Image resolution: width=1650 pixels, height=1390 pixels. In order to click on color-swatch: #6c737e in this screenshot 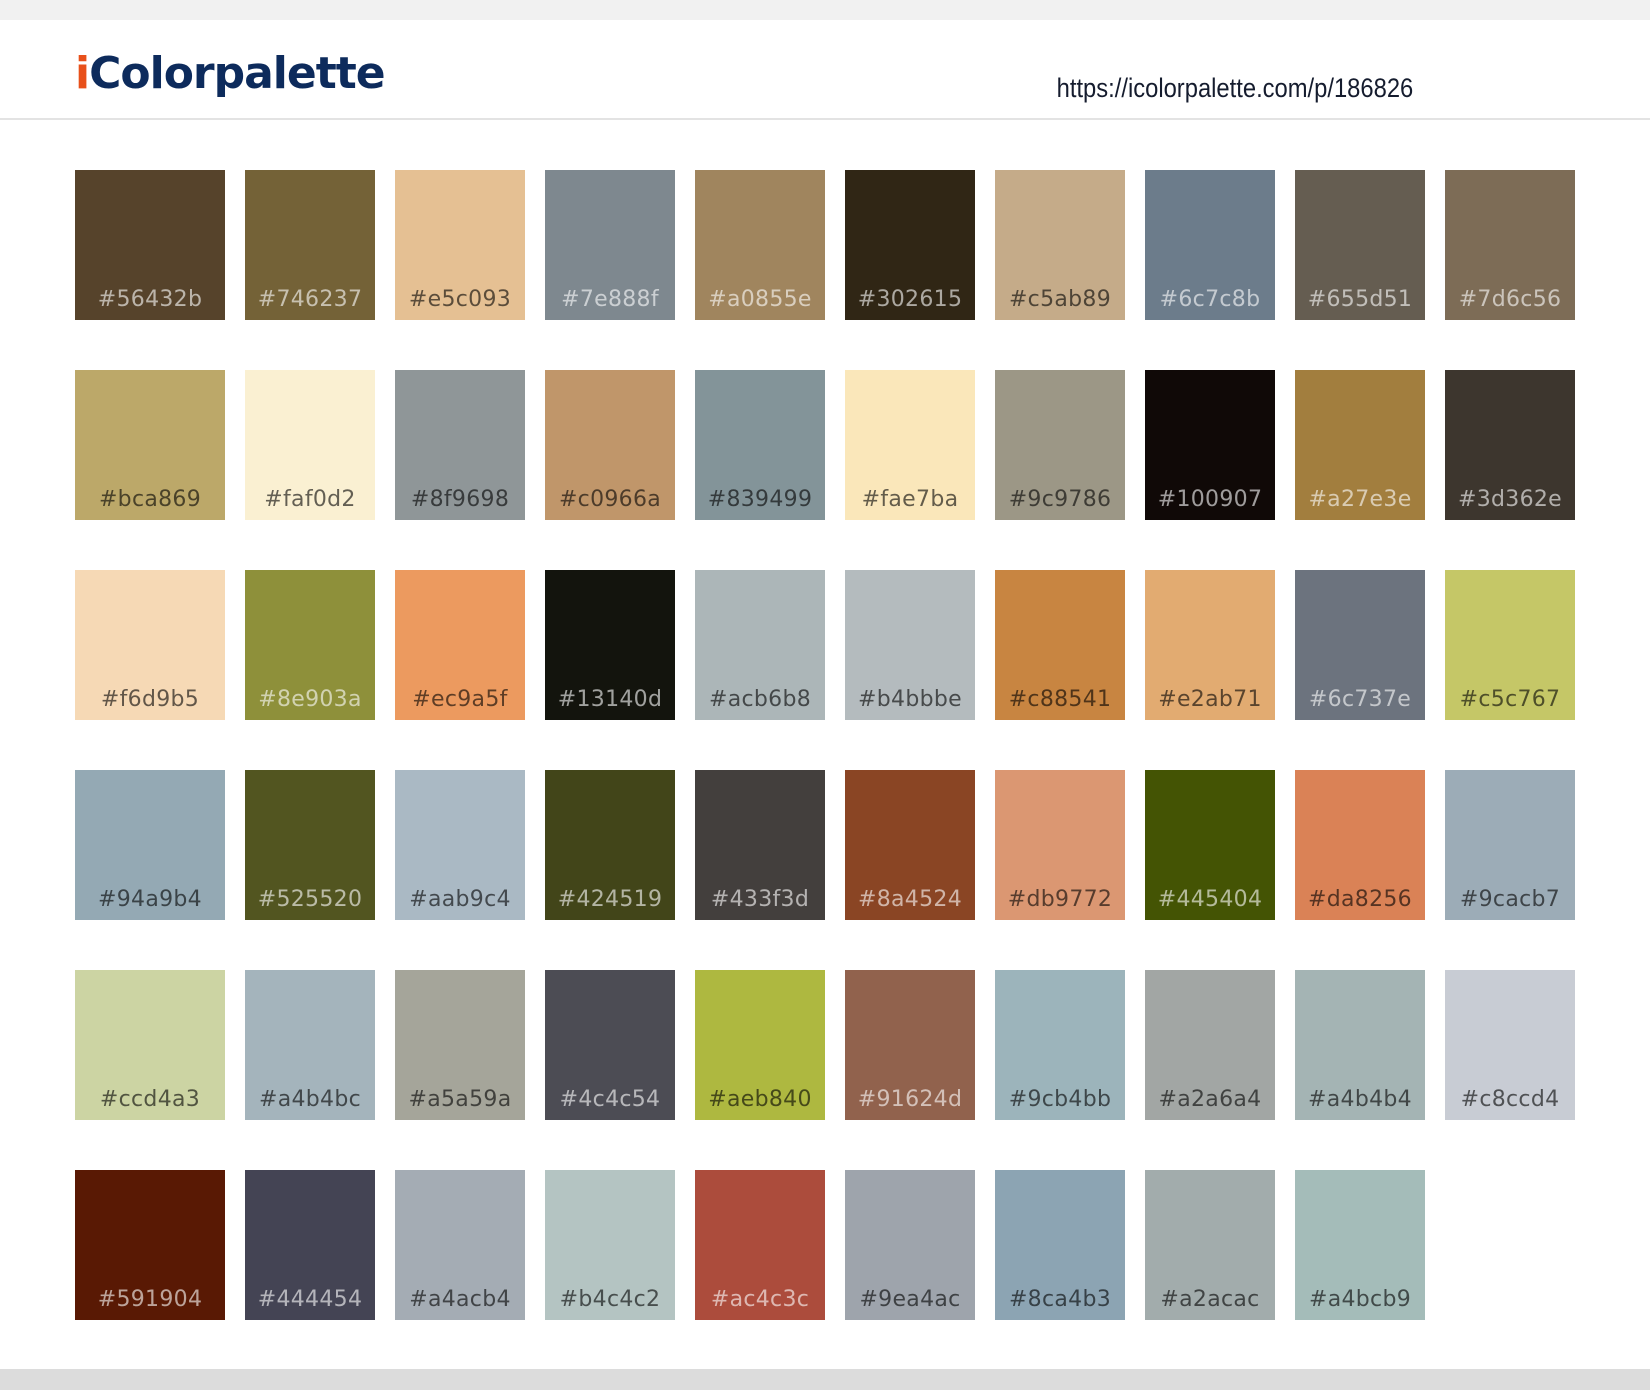, I will do `click(1360, 645)`.